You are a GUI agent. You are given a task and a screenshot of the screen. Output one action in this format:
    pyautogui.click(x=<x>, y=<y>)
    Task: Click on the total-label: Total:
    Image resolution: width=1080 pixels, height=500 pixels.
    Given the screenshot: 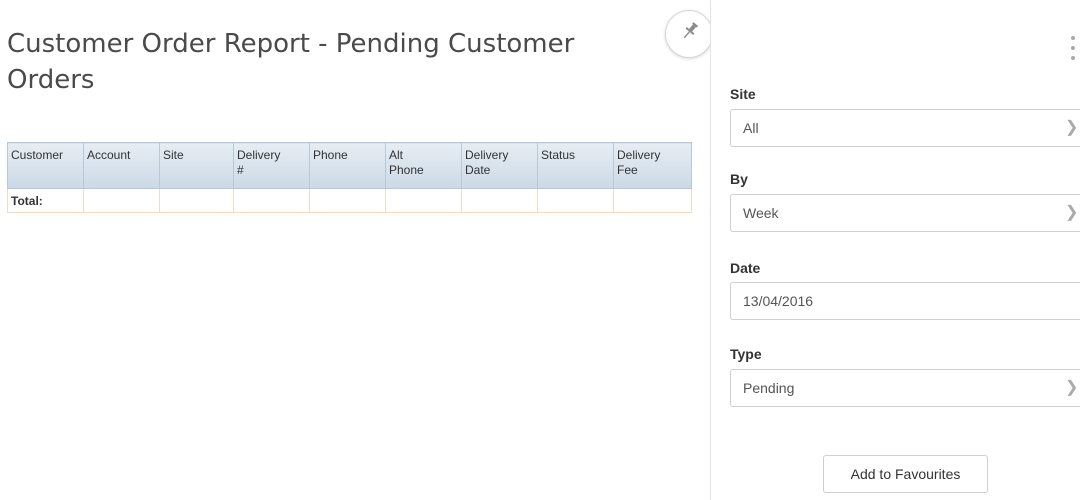 What is the action you would take?
    pyautogui.click(x=45, y=200)
    